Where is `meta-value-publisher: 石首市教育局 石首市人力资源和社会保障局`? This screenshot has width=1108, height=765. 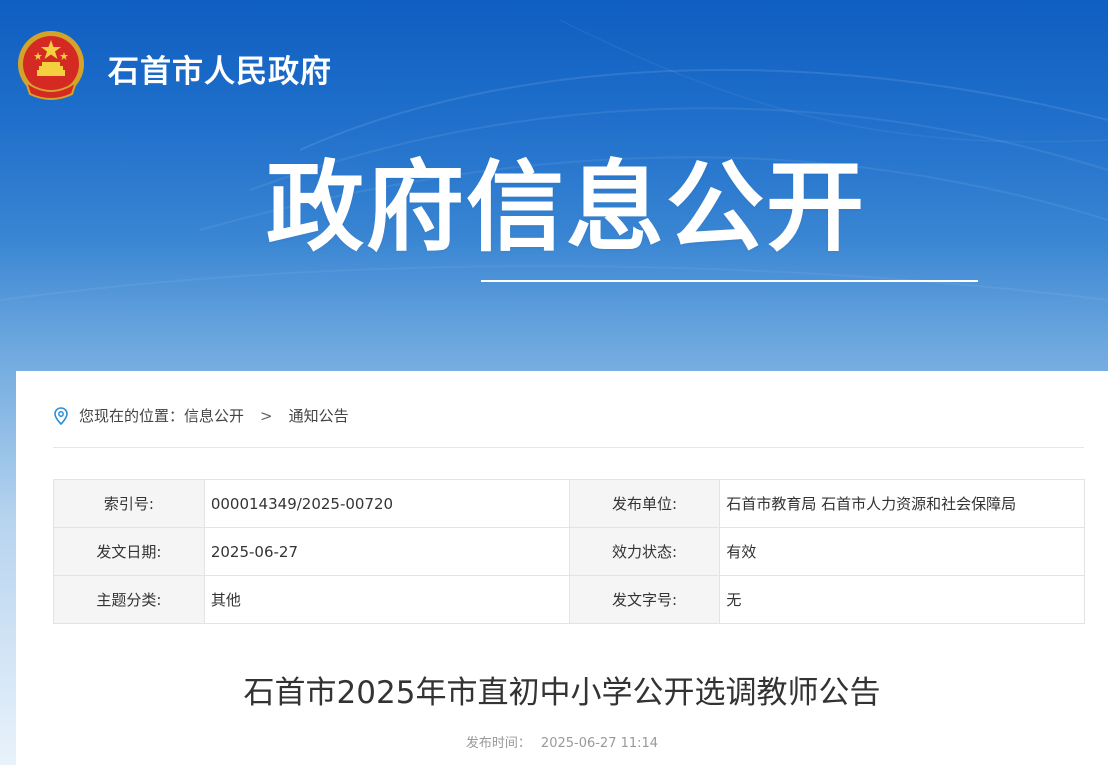
meta-value-publisher: 石首市教育局 石首市人力资源和社会保障局 is located at coordinates (902, 503).